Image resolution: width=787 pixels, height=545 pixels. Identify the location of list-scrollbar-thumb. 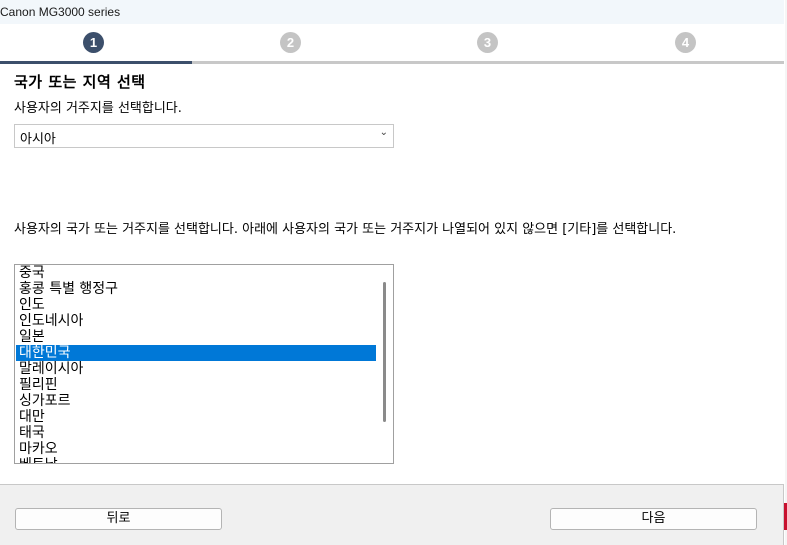
(384, 352).